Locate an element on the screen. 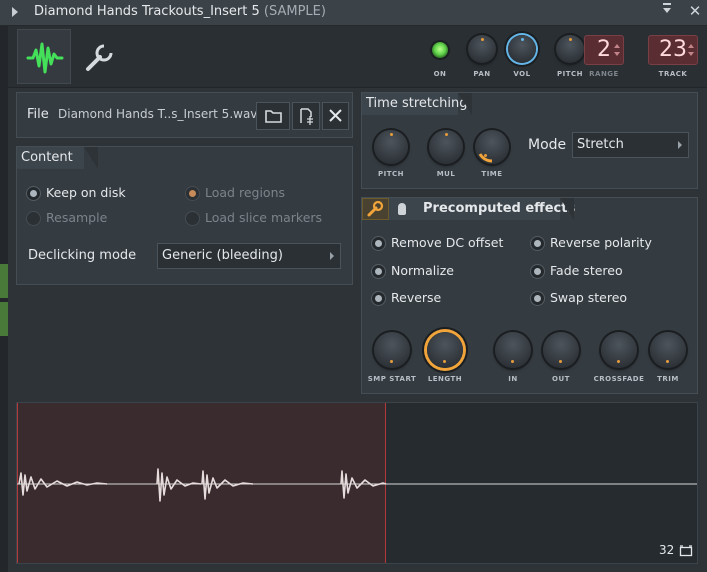  precomputed-effects-title: Precomputed effects is located at coordinates (499, 208).